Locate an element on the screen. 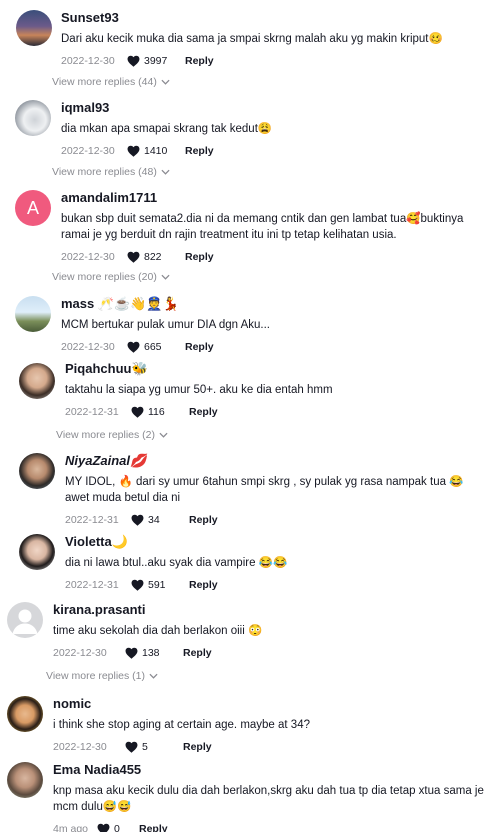 This screenshot has width=500, height=832. comment-username: amandalim1711 is located at coordinates (275, 198).